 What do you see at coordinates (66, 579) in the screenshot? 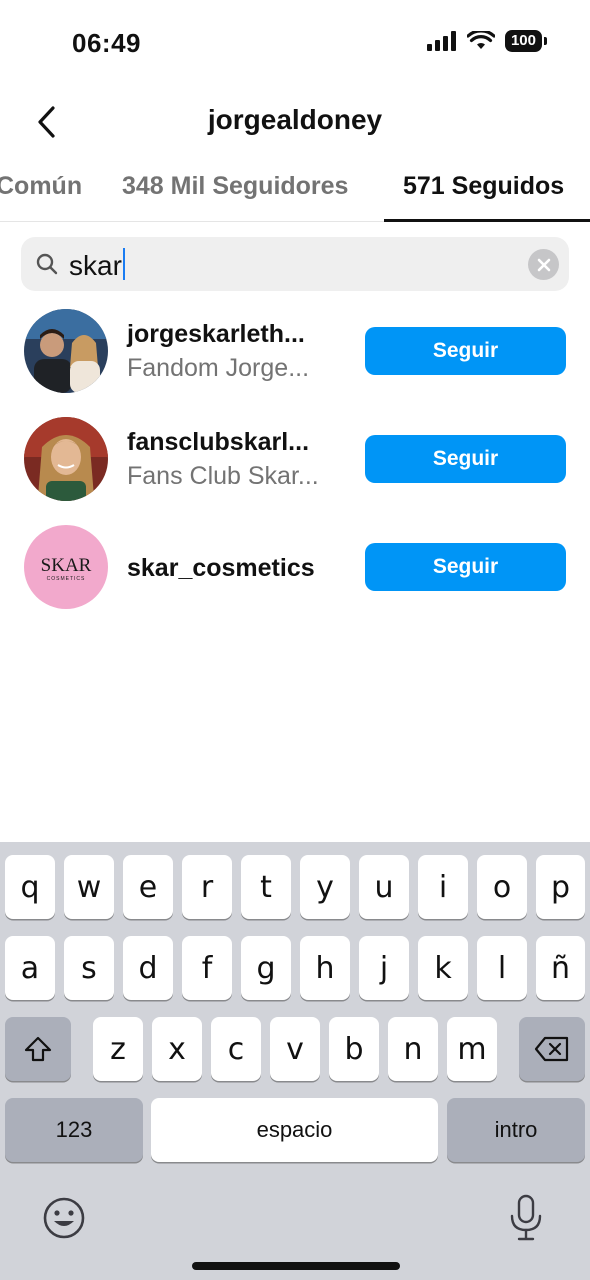
I see `brand-logo-subtext: COSMETICS` at bounding box center [66, 579].